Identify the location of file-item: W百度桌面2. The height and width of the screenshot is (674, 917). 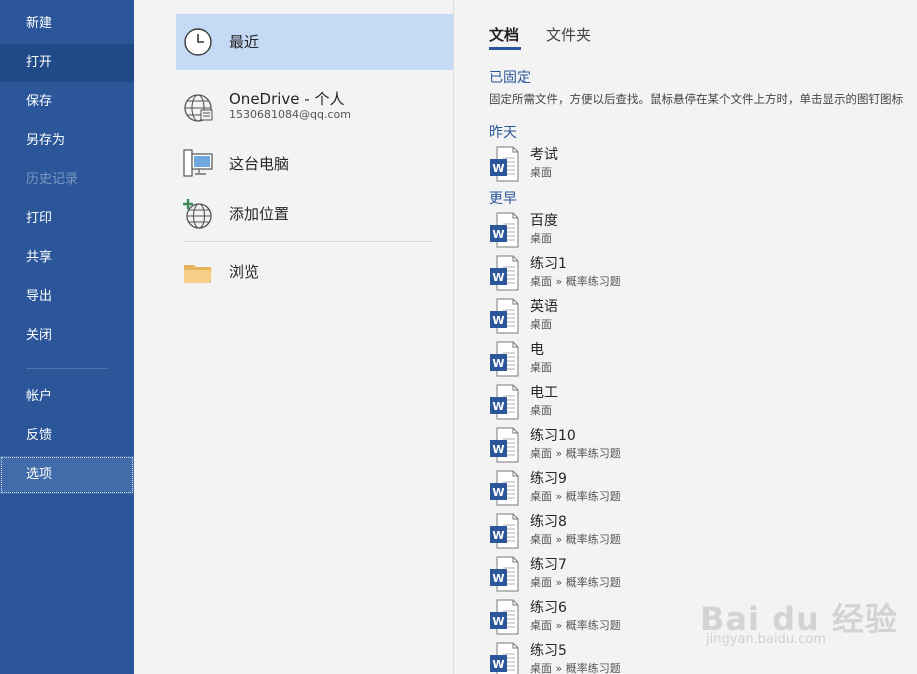
(703, 233).